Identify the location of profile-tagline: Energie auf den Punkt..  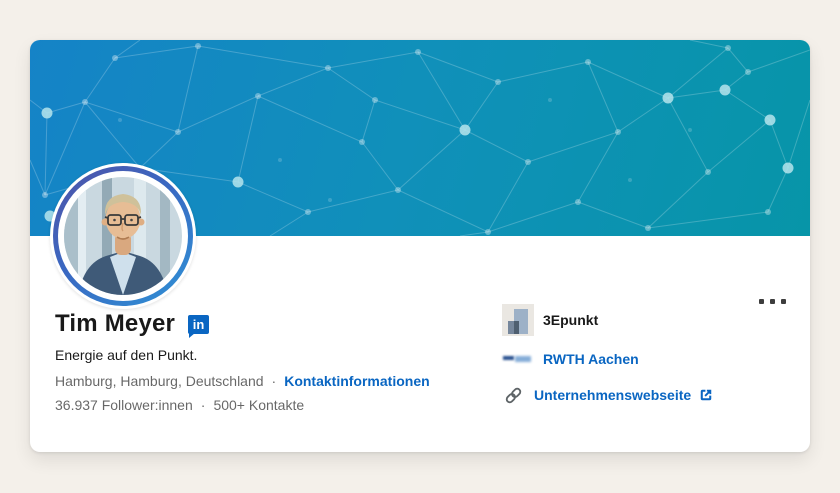
(126, 354).